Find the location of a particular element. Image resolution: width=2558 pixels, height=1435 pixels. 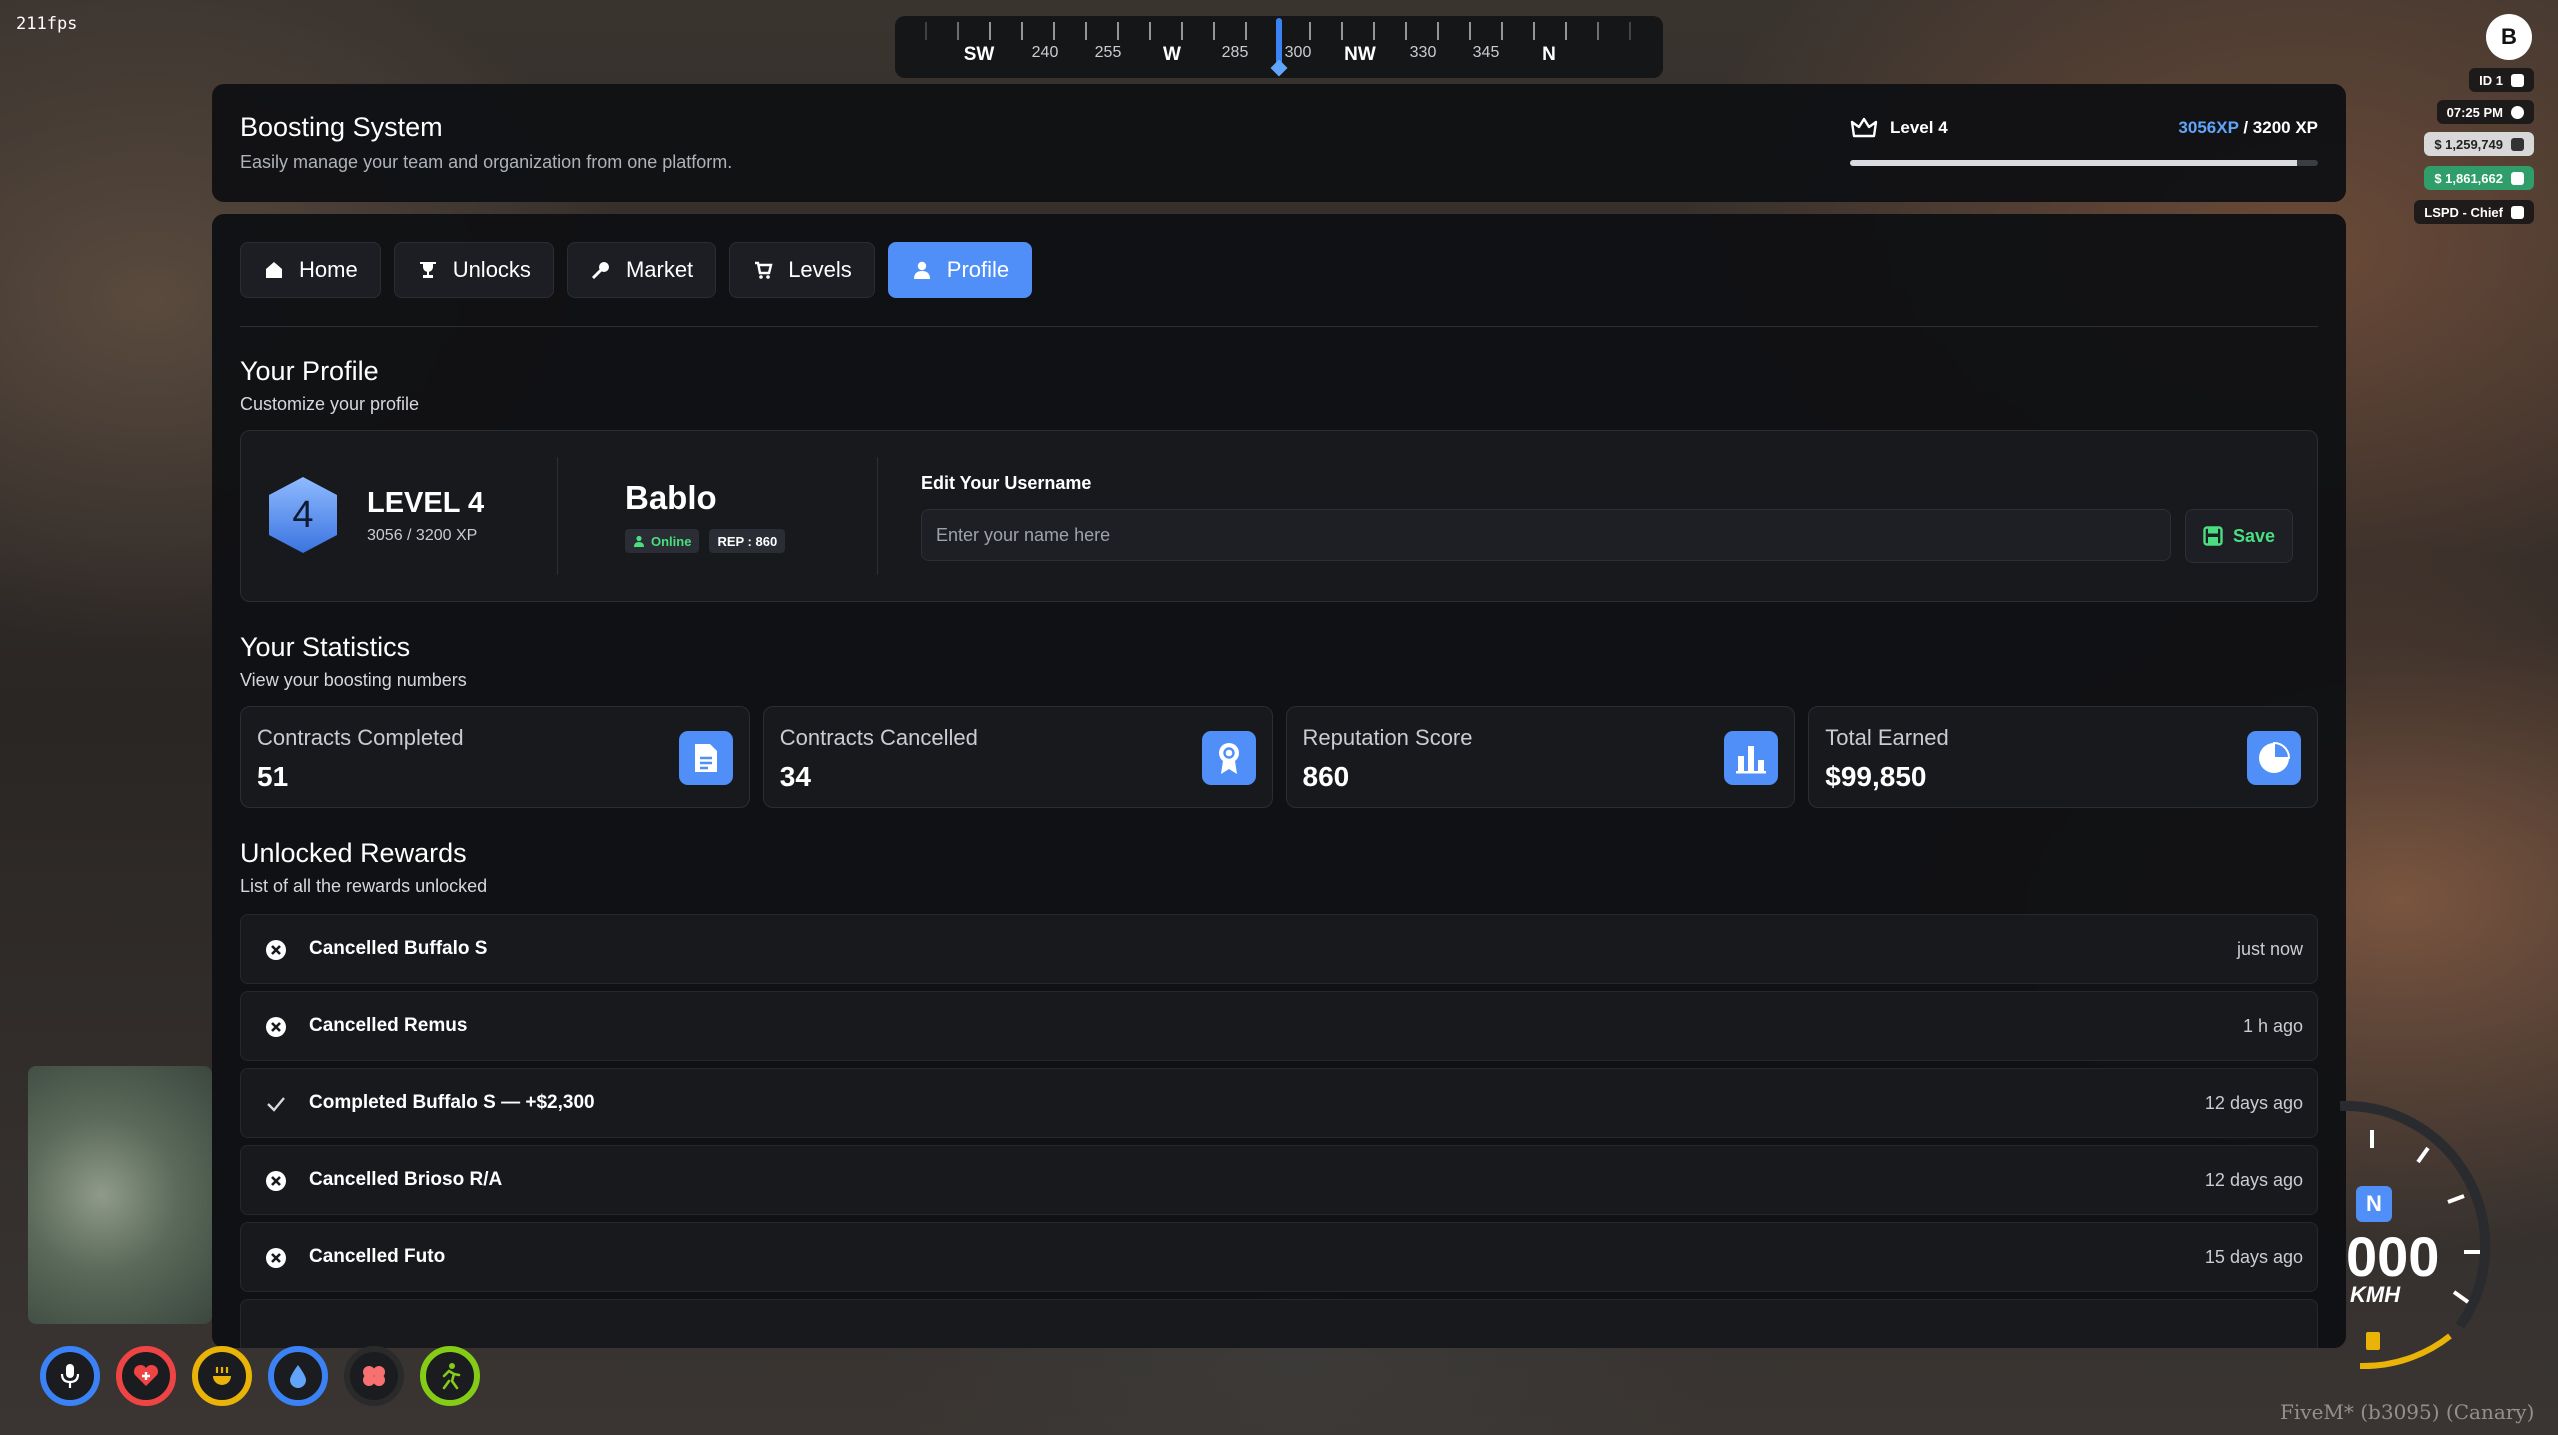

health-icon is located at coordinates (146, 1376).